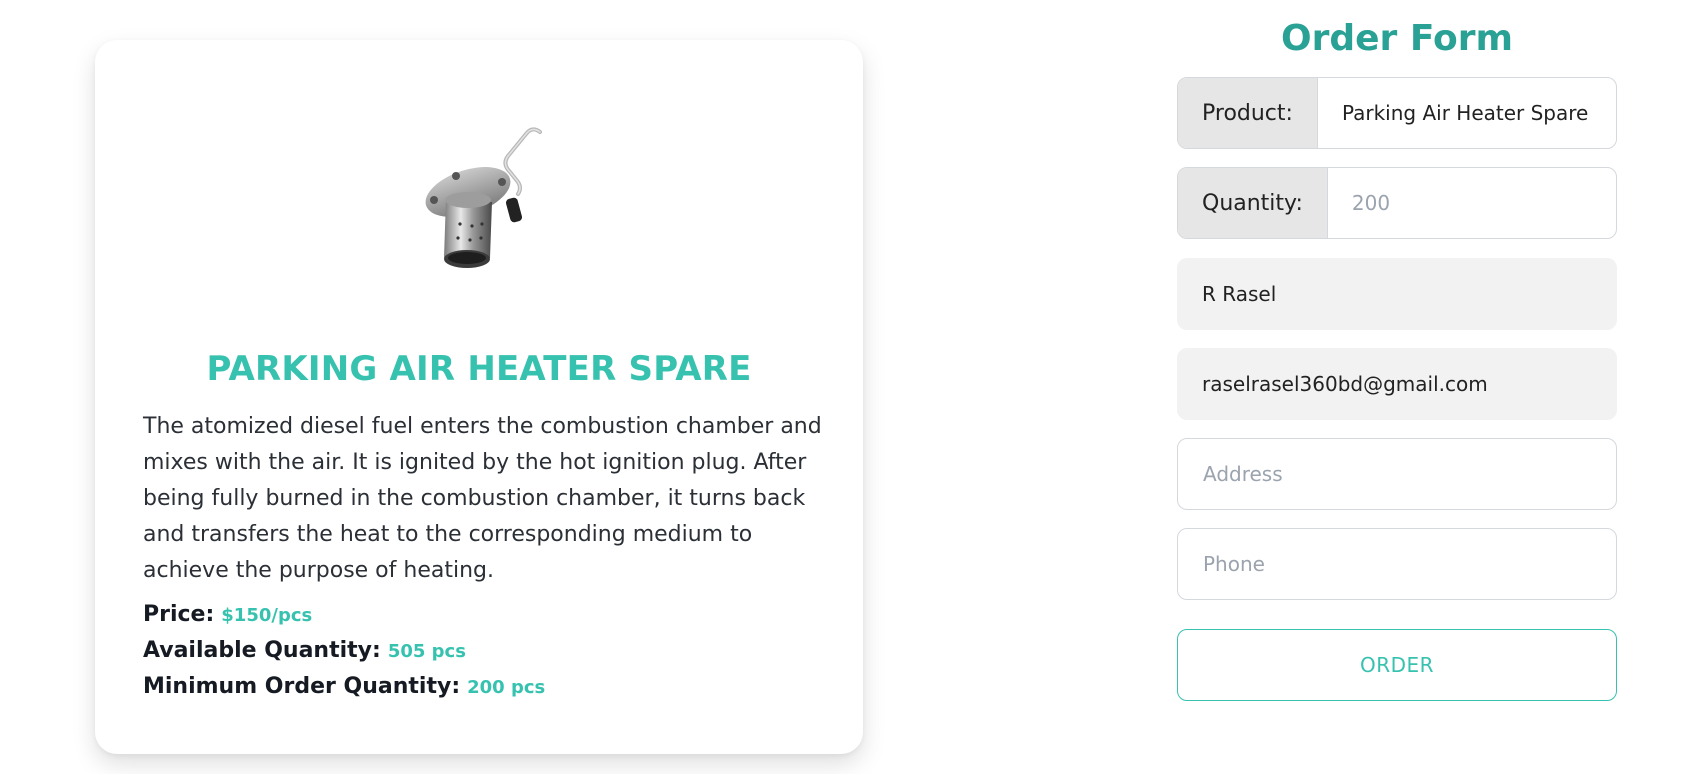 This screenshot has height=774, width=1707. Describe the element at coordinates (179, 614) in the screenshot. I see `price-label: Price:` at that location.